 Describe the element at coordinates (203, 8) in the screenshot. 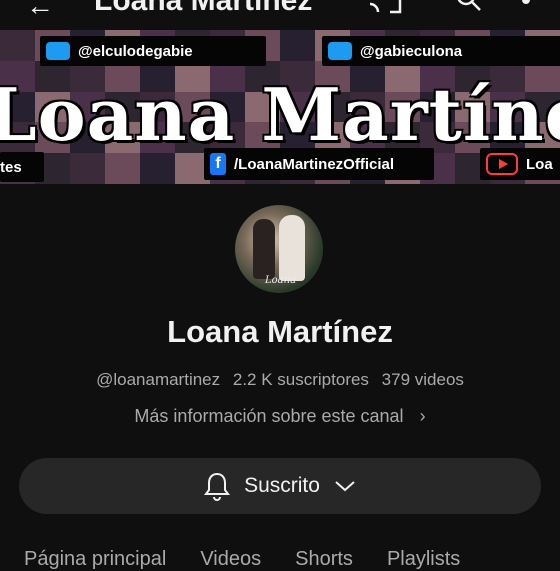

I see `app-bar-title: Loana Martínez` at that location.